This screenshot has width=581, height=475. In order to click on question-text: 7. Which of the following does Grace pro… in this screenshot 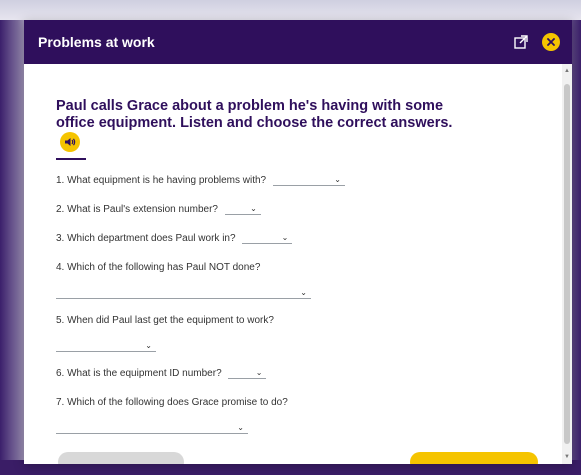, I will do `click(172, 402)`.